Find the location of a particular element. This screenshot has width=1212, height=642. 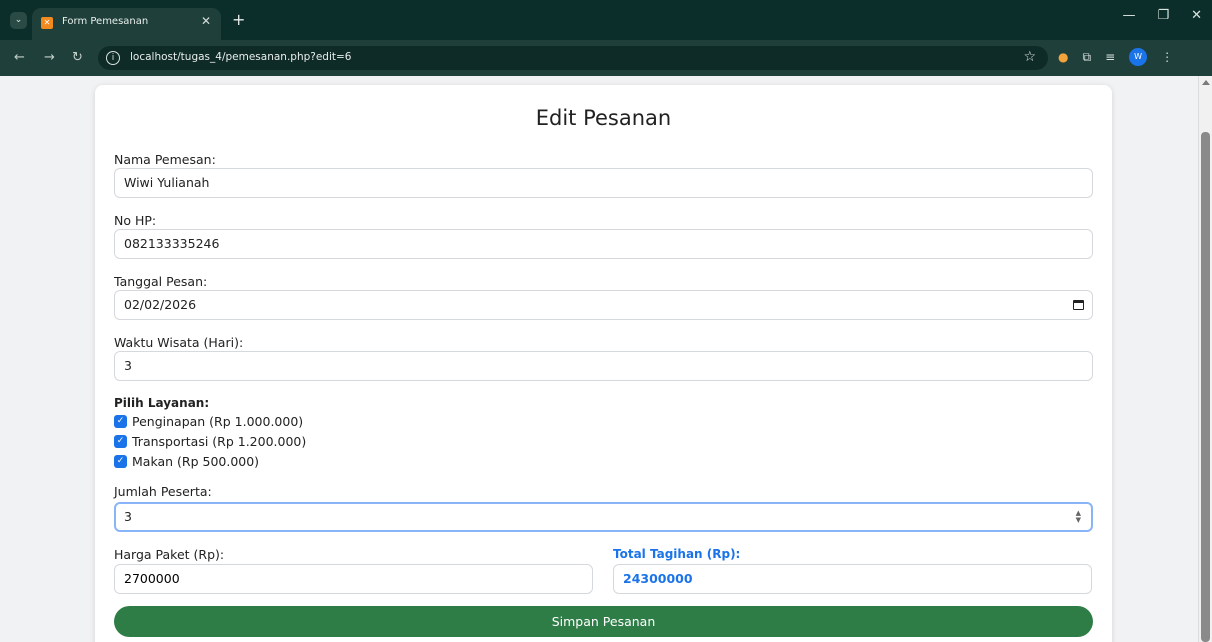

layanan-penginapan: ✓ Penginapan (Rp 1.000.000) is located at coordinates (208, 421).